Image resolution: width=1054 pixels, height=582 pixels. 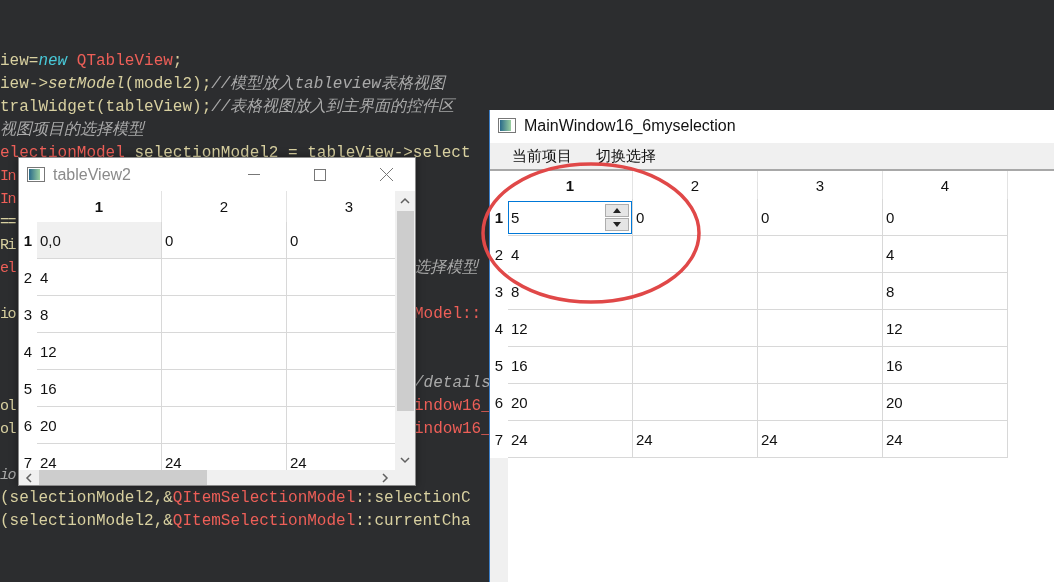 What do you see at coordinates (333, 107) in the screenshot?
I see `code-comment: //表格视图放入到主界面的控件区` at bounding box center [333, 107].